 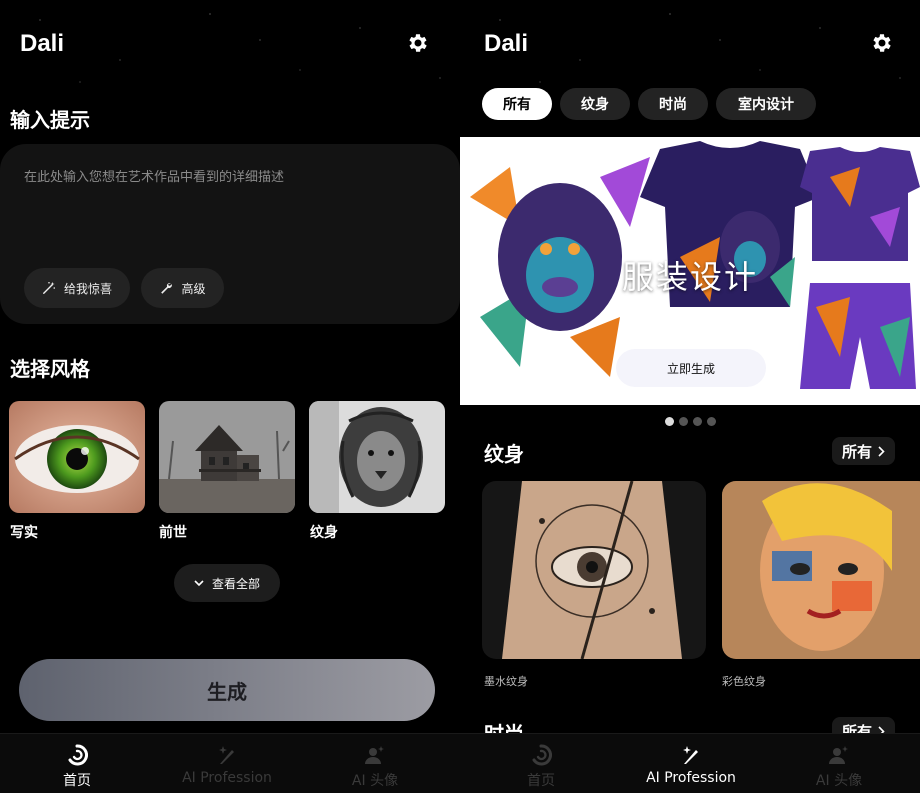 I want to click on tattoo-see-all-button: 所有, so click(x=864, y=451).